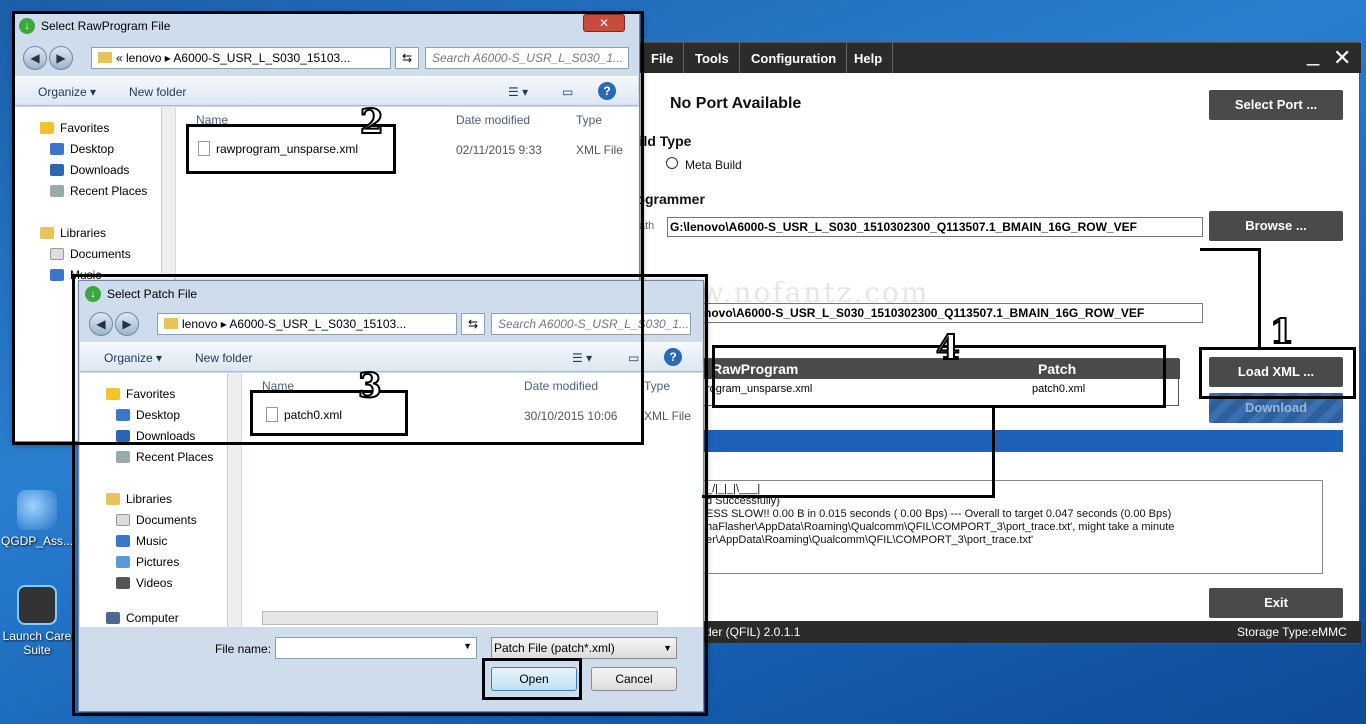 This screenshot has height=724, width=1366. What do you see at coordinates (663, 58) in the screenshot?
I see `menu-file: File` at bounding box center [663, 58].